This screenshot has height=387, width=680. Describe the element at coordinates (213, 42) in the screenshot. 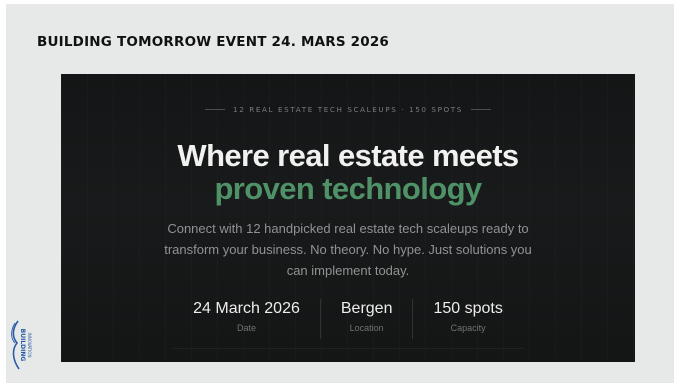

I see `slide-title: BUILDING TOMORROW EVENT 24. MARS 2026` at that location.